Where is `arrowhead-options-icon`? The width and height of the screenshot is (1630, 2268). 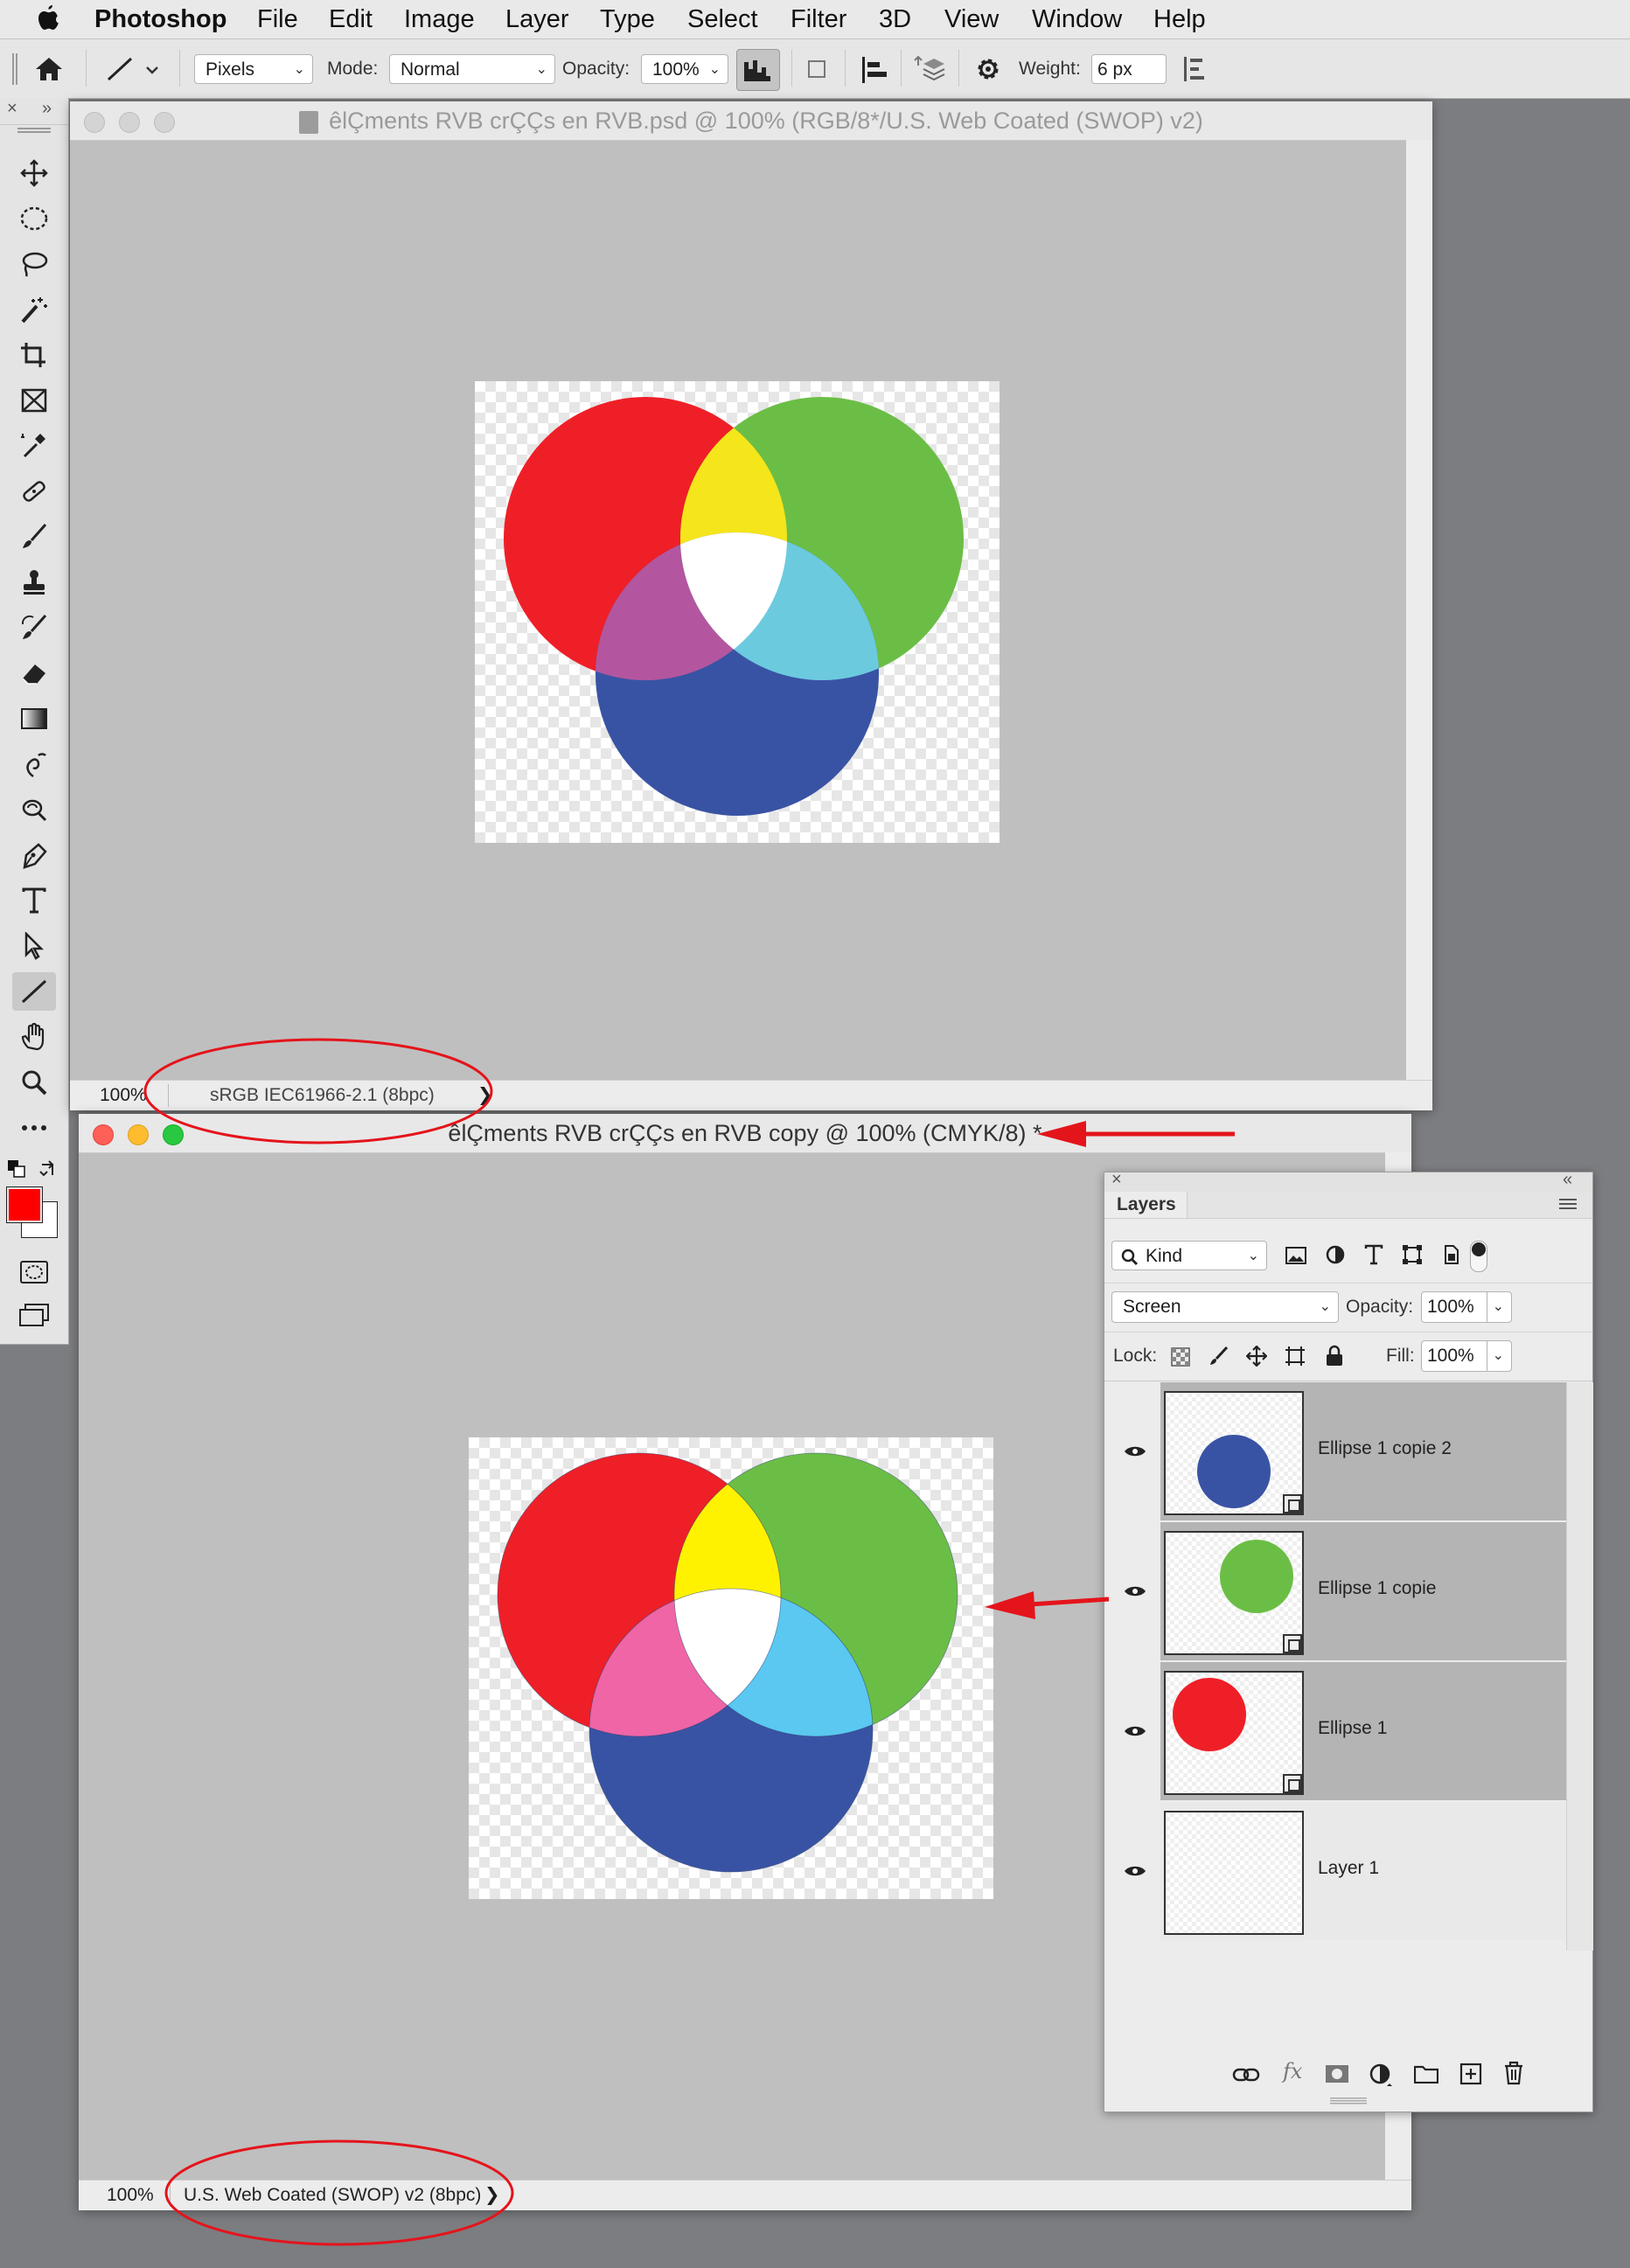 arrowhead-options-icon is located at coordinates (1194, 69).